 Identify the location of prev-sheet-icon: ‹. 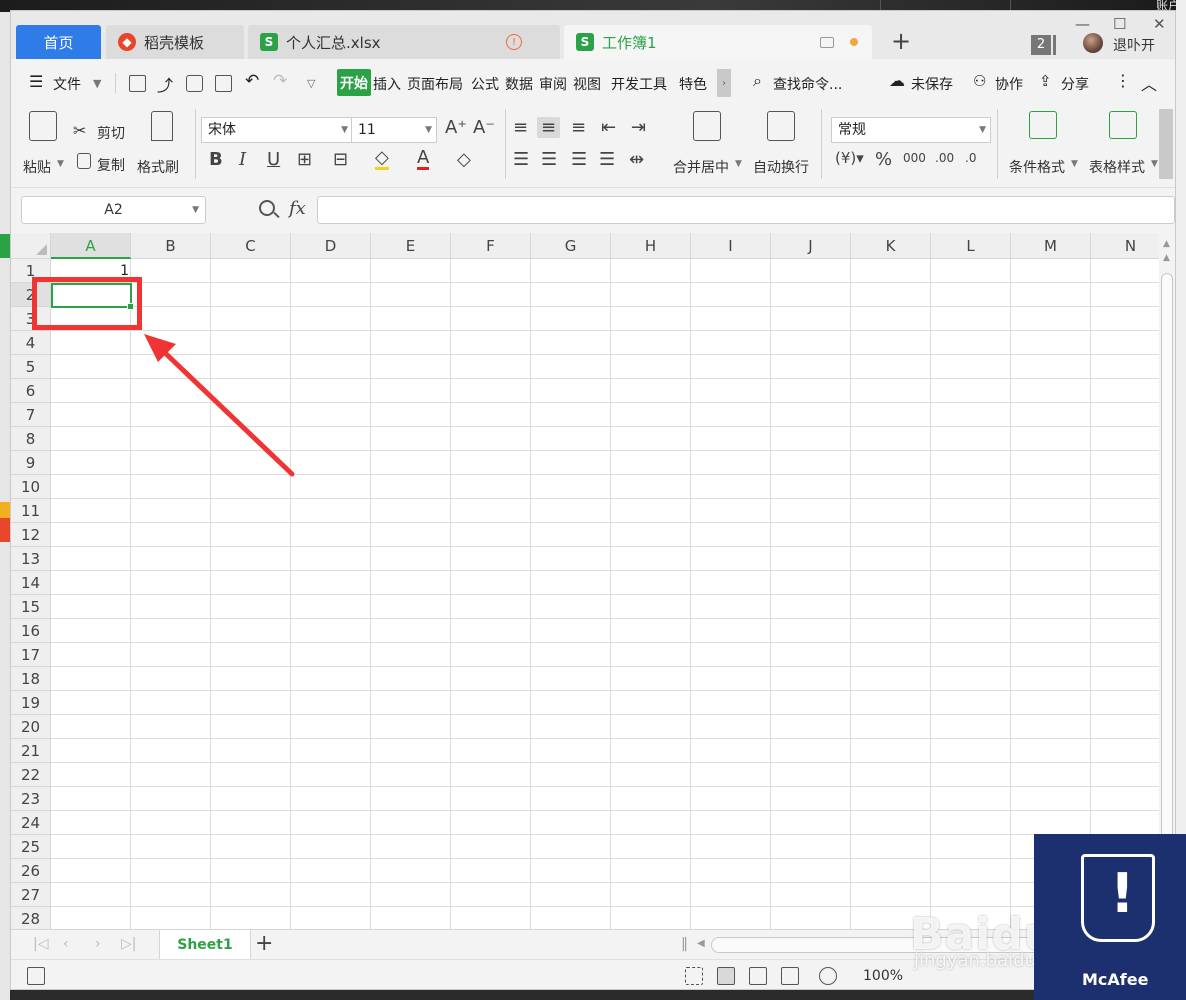
(66, 944).